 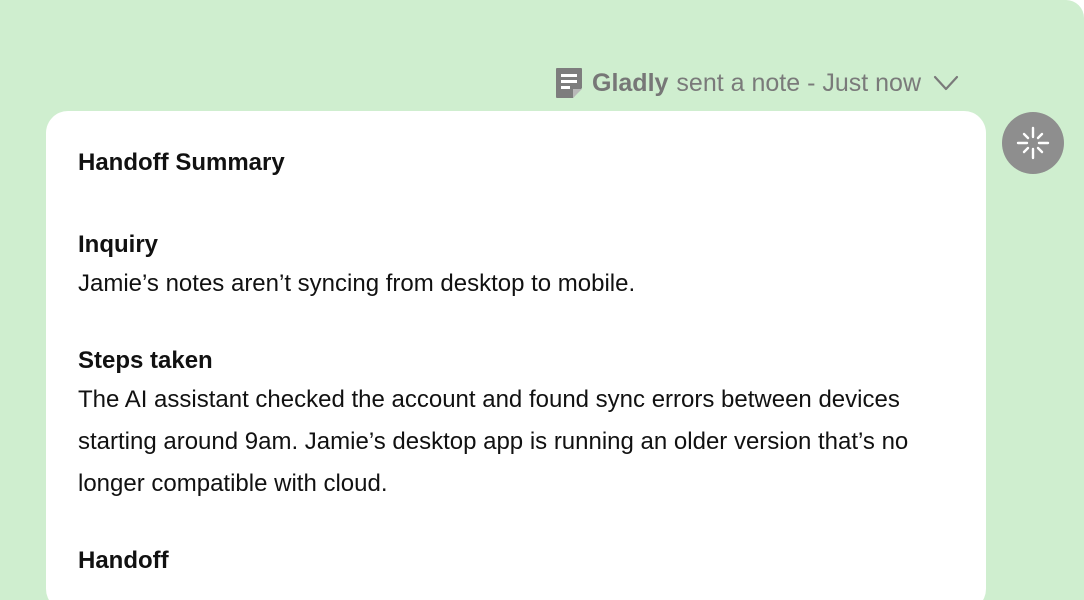 I want to click on note-sender: Gladly, so click(x=630, y=82).